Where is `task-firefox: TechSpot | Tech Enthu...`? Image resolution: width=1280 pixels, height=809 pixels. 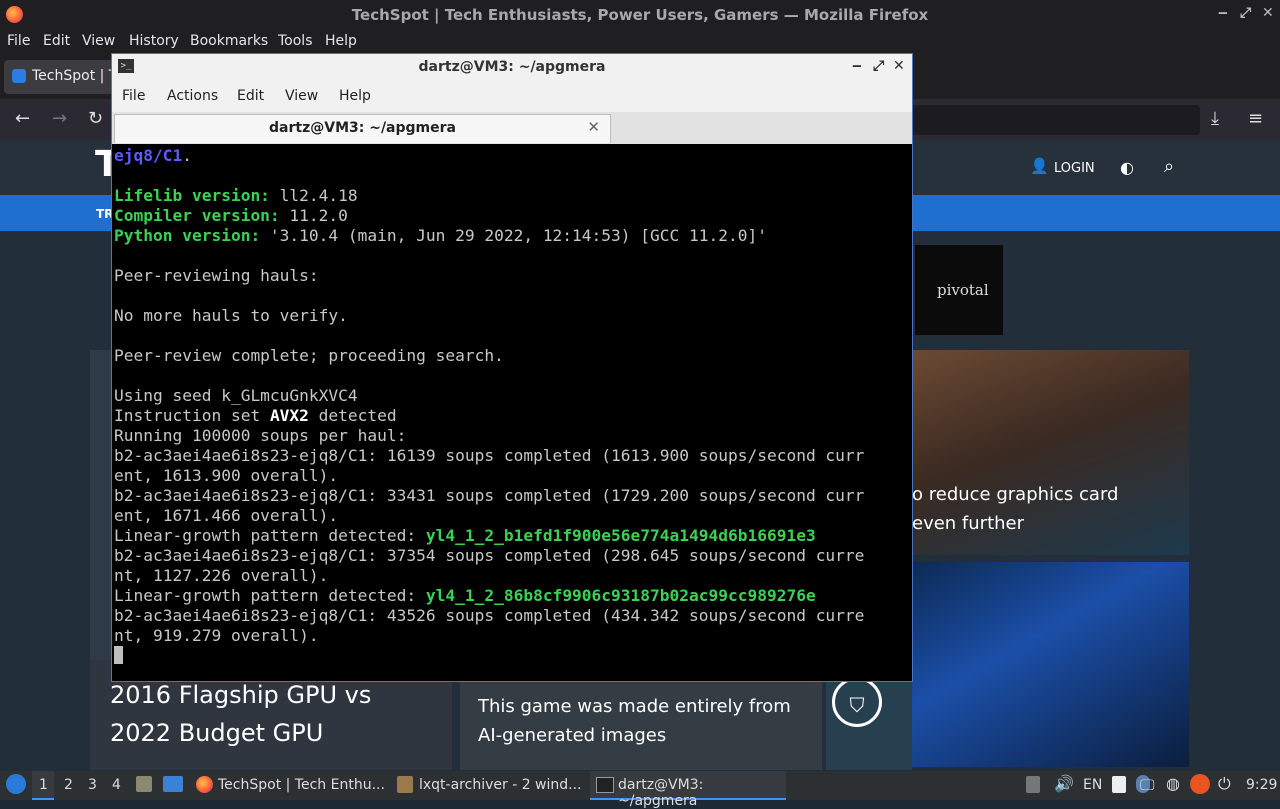 task-firefox: TechSpot | Tech Enthu... is located at coordinates (289, 785).